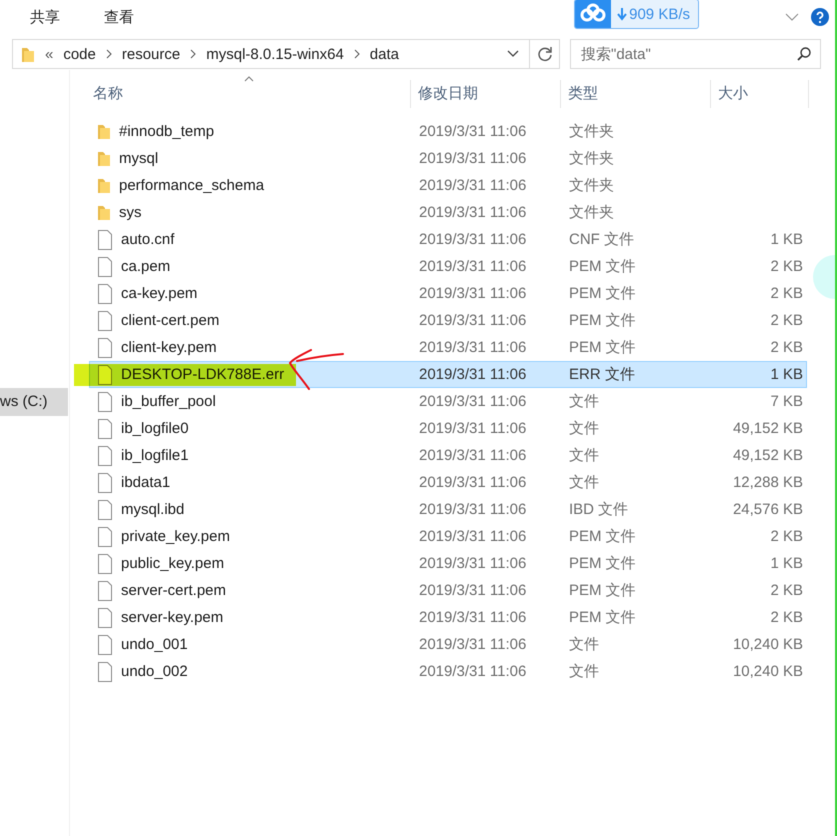 The image size is (837, 836). Describe the element at coordinates (147, 239) in the screenshot. I see `file-name: auto.cnf` at that location.